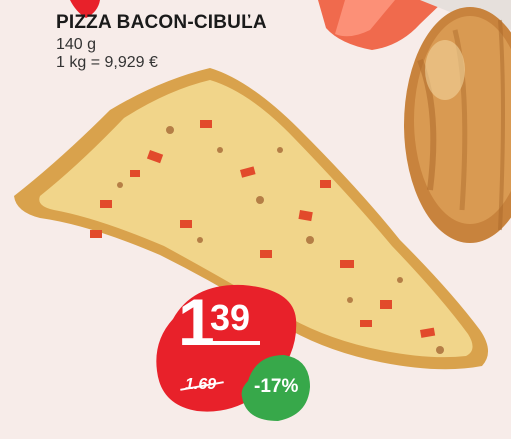 The image size is (511, 439). Describe the element at coordinates (161, 22) in the screenshot. I see `product-title: PIZZA BACON-CIBUĽA` at that location.